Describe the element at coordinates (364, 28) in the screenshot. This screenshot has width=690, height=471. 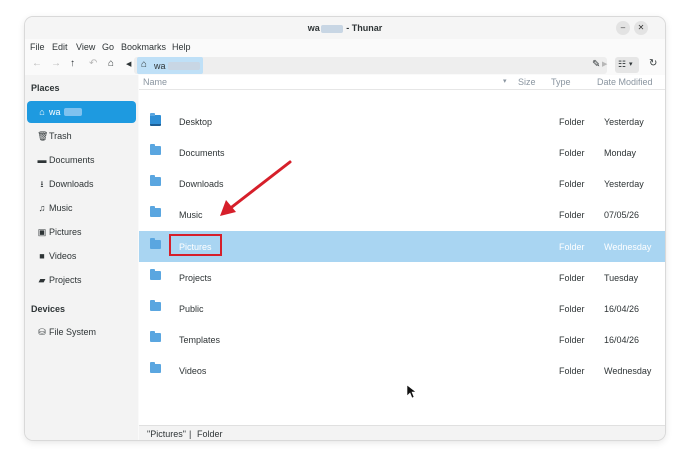
I see `window-title-app: - Thunar` at that location.